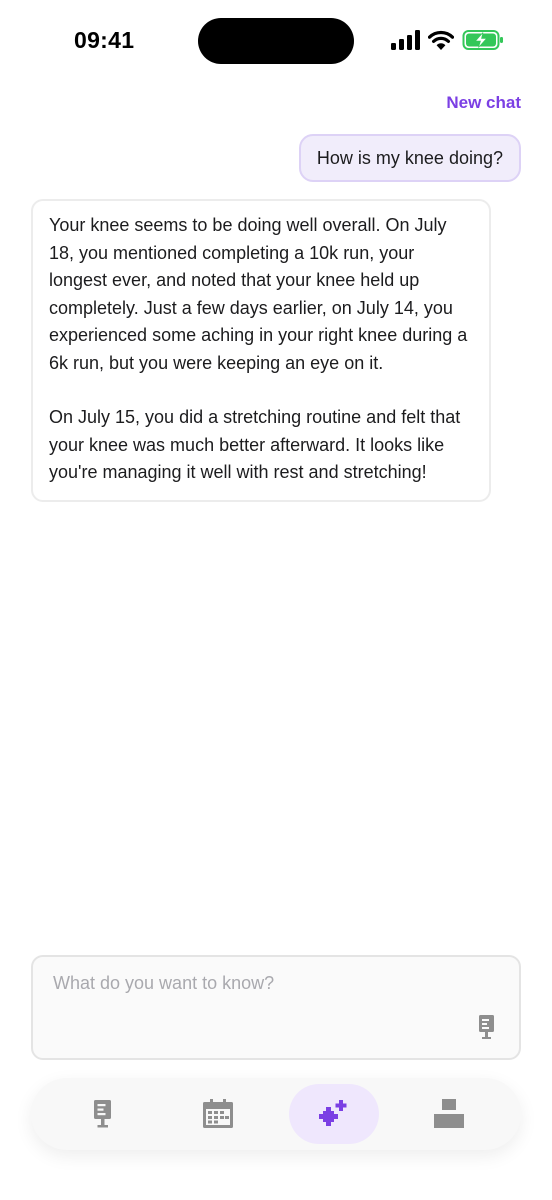 This screenshot has height=1200, width=552. I want to click on user-message-text: How is my knee doing?, so click(409, 157).